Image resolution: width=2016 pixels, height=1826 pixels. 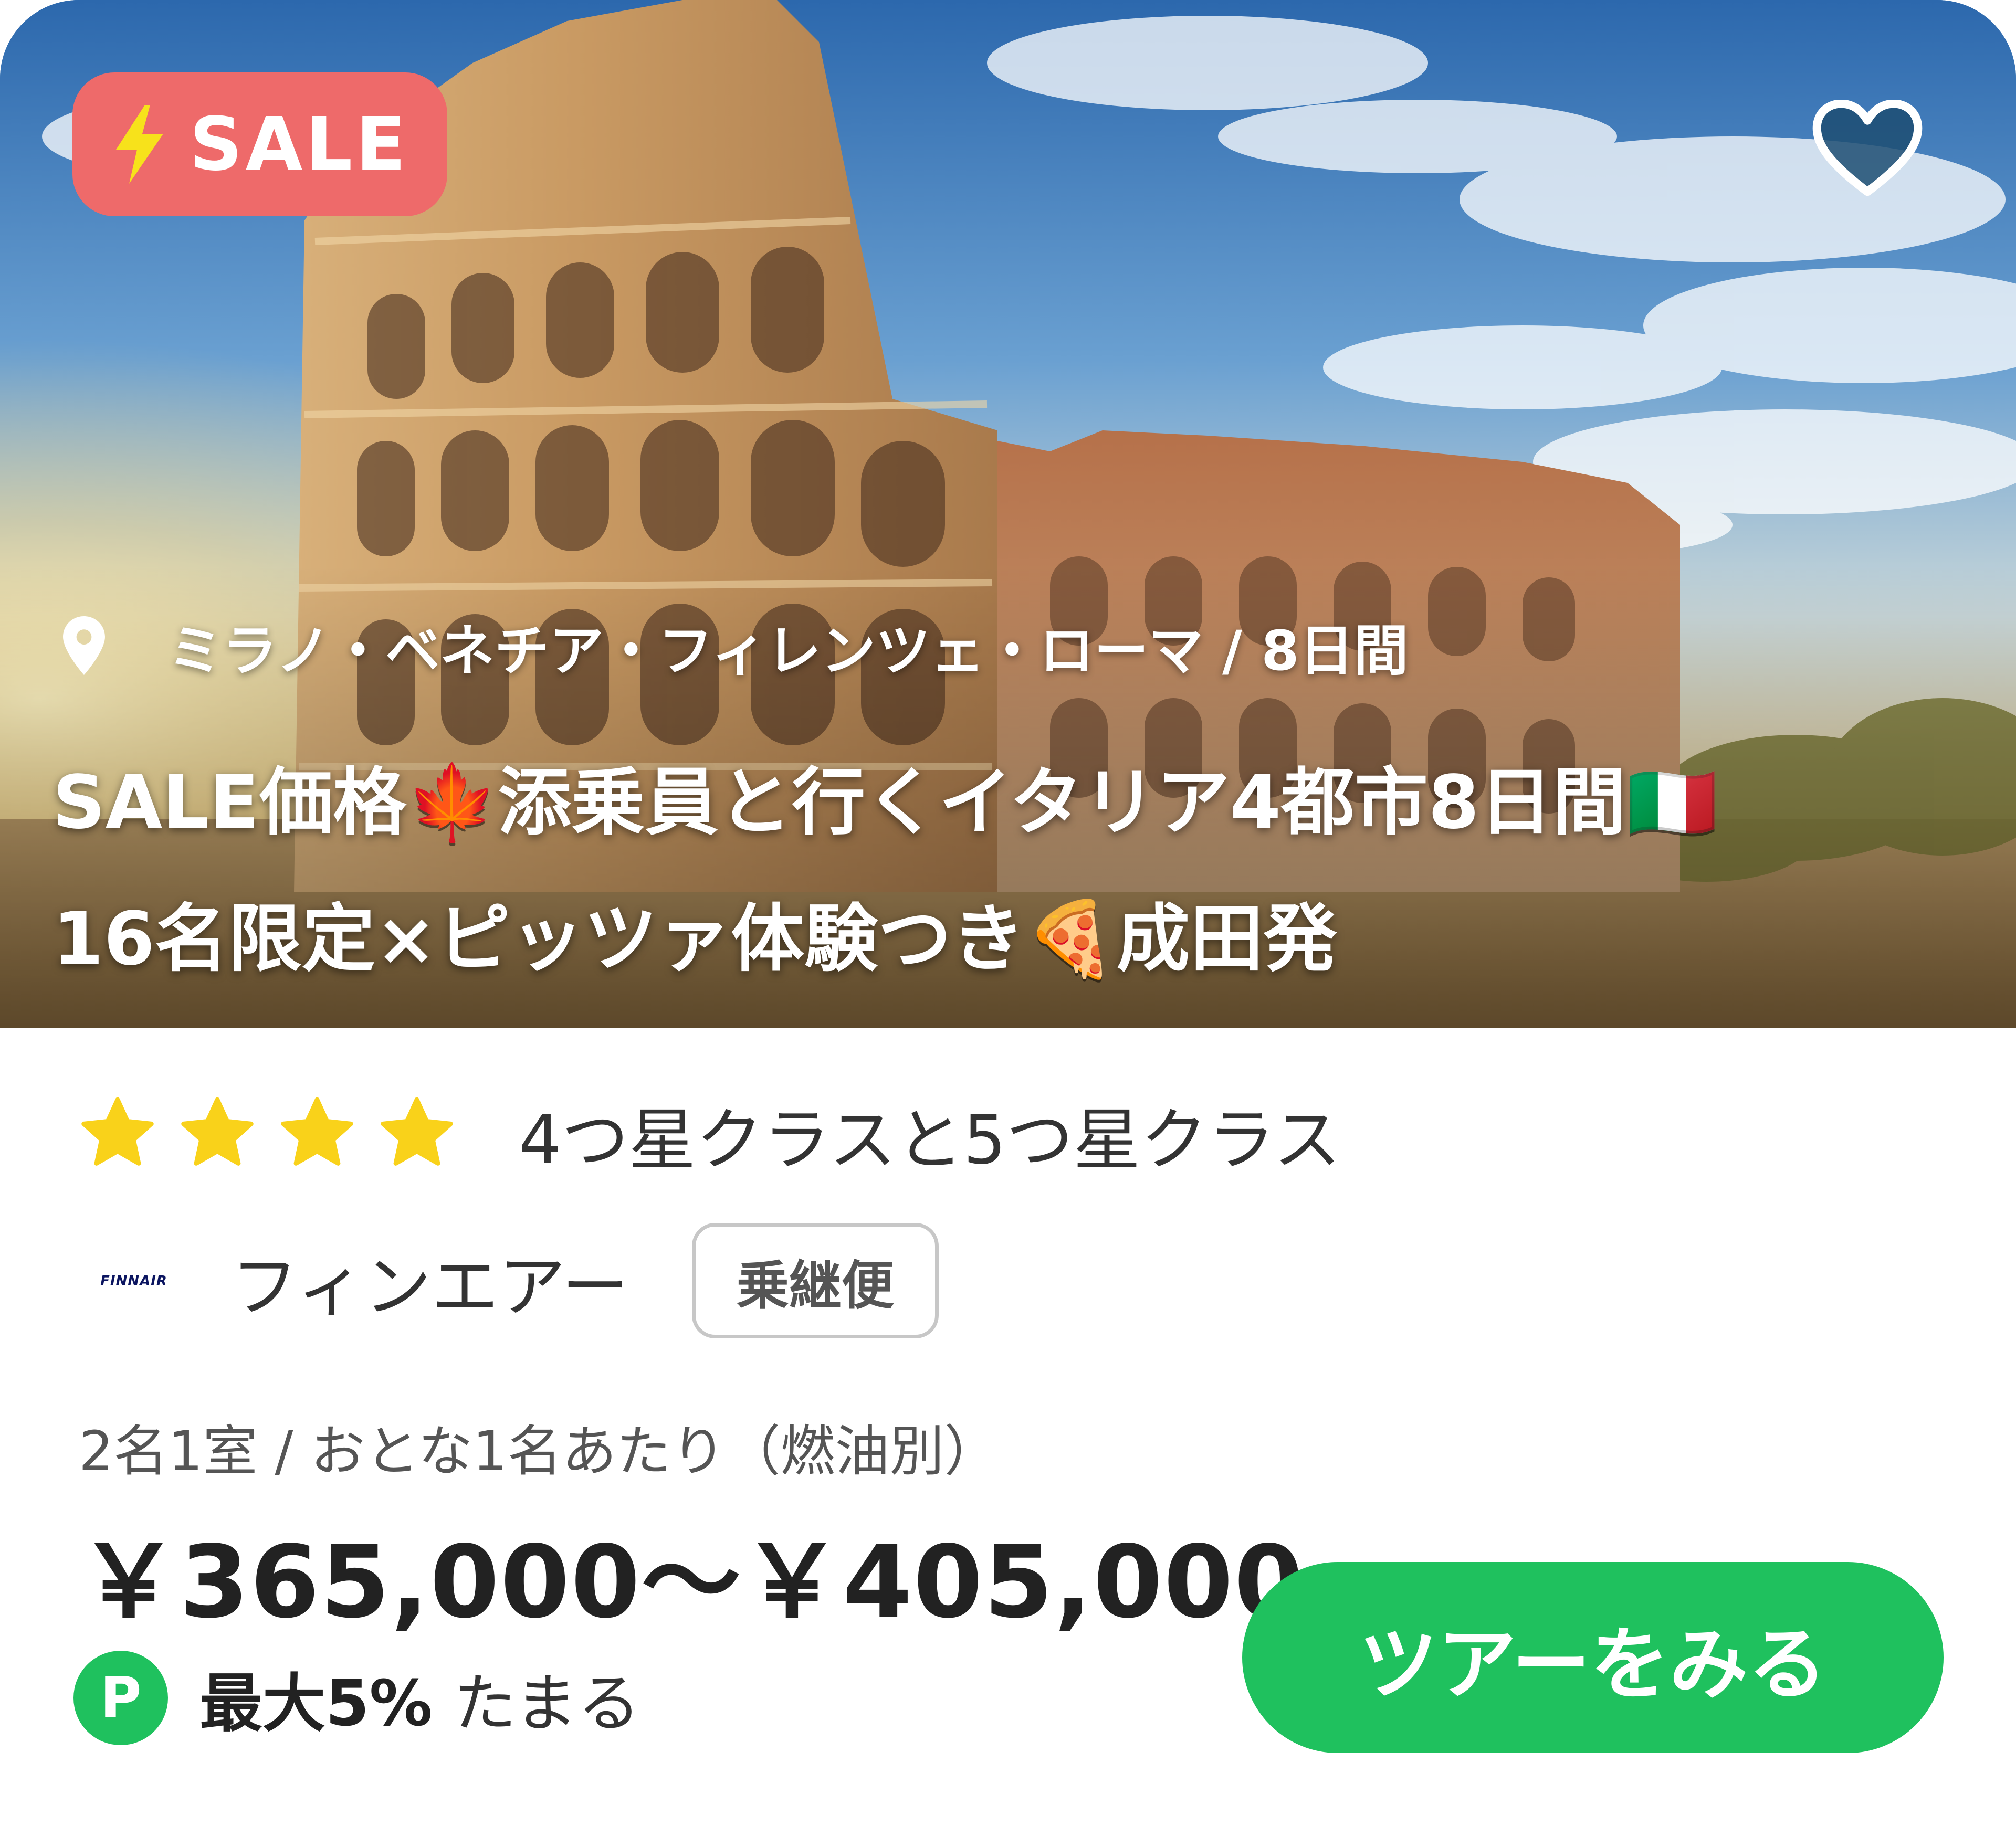 I want to click on lightning-bolt-icon, so click(x=139, y=145).